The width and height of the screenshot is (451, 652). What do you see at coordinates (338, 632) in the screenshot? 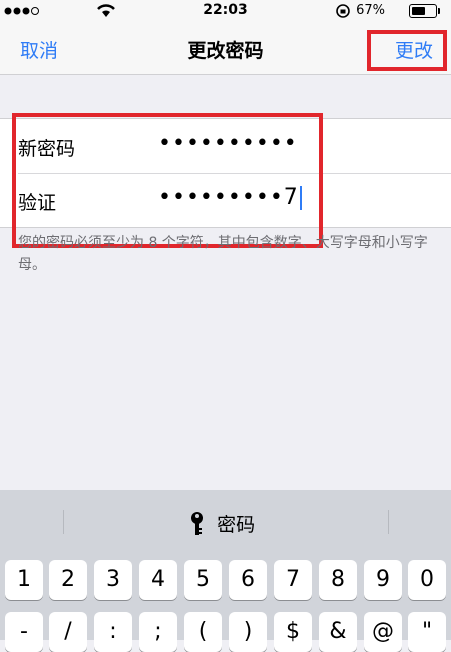
I see `key-ampersand: &` at bounding box center [338, 632].